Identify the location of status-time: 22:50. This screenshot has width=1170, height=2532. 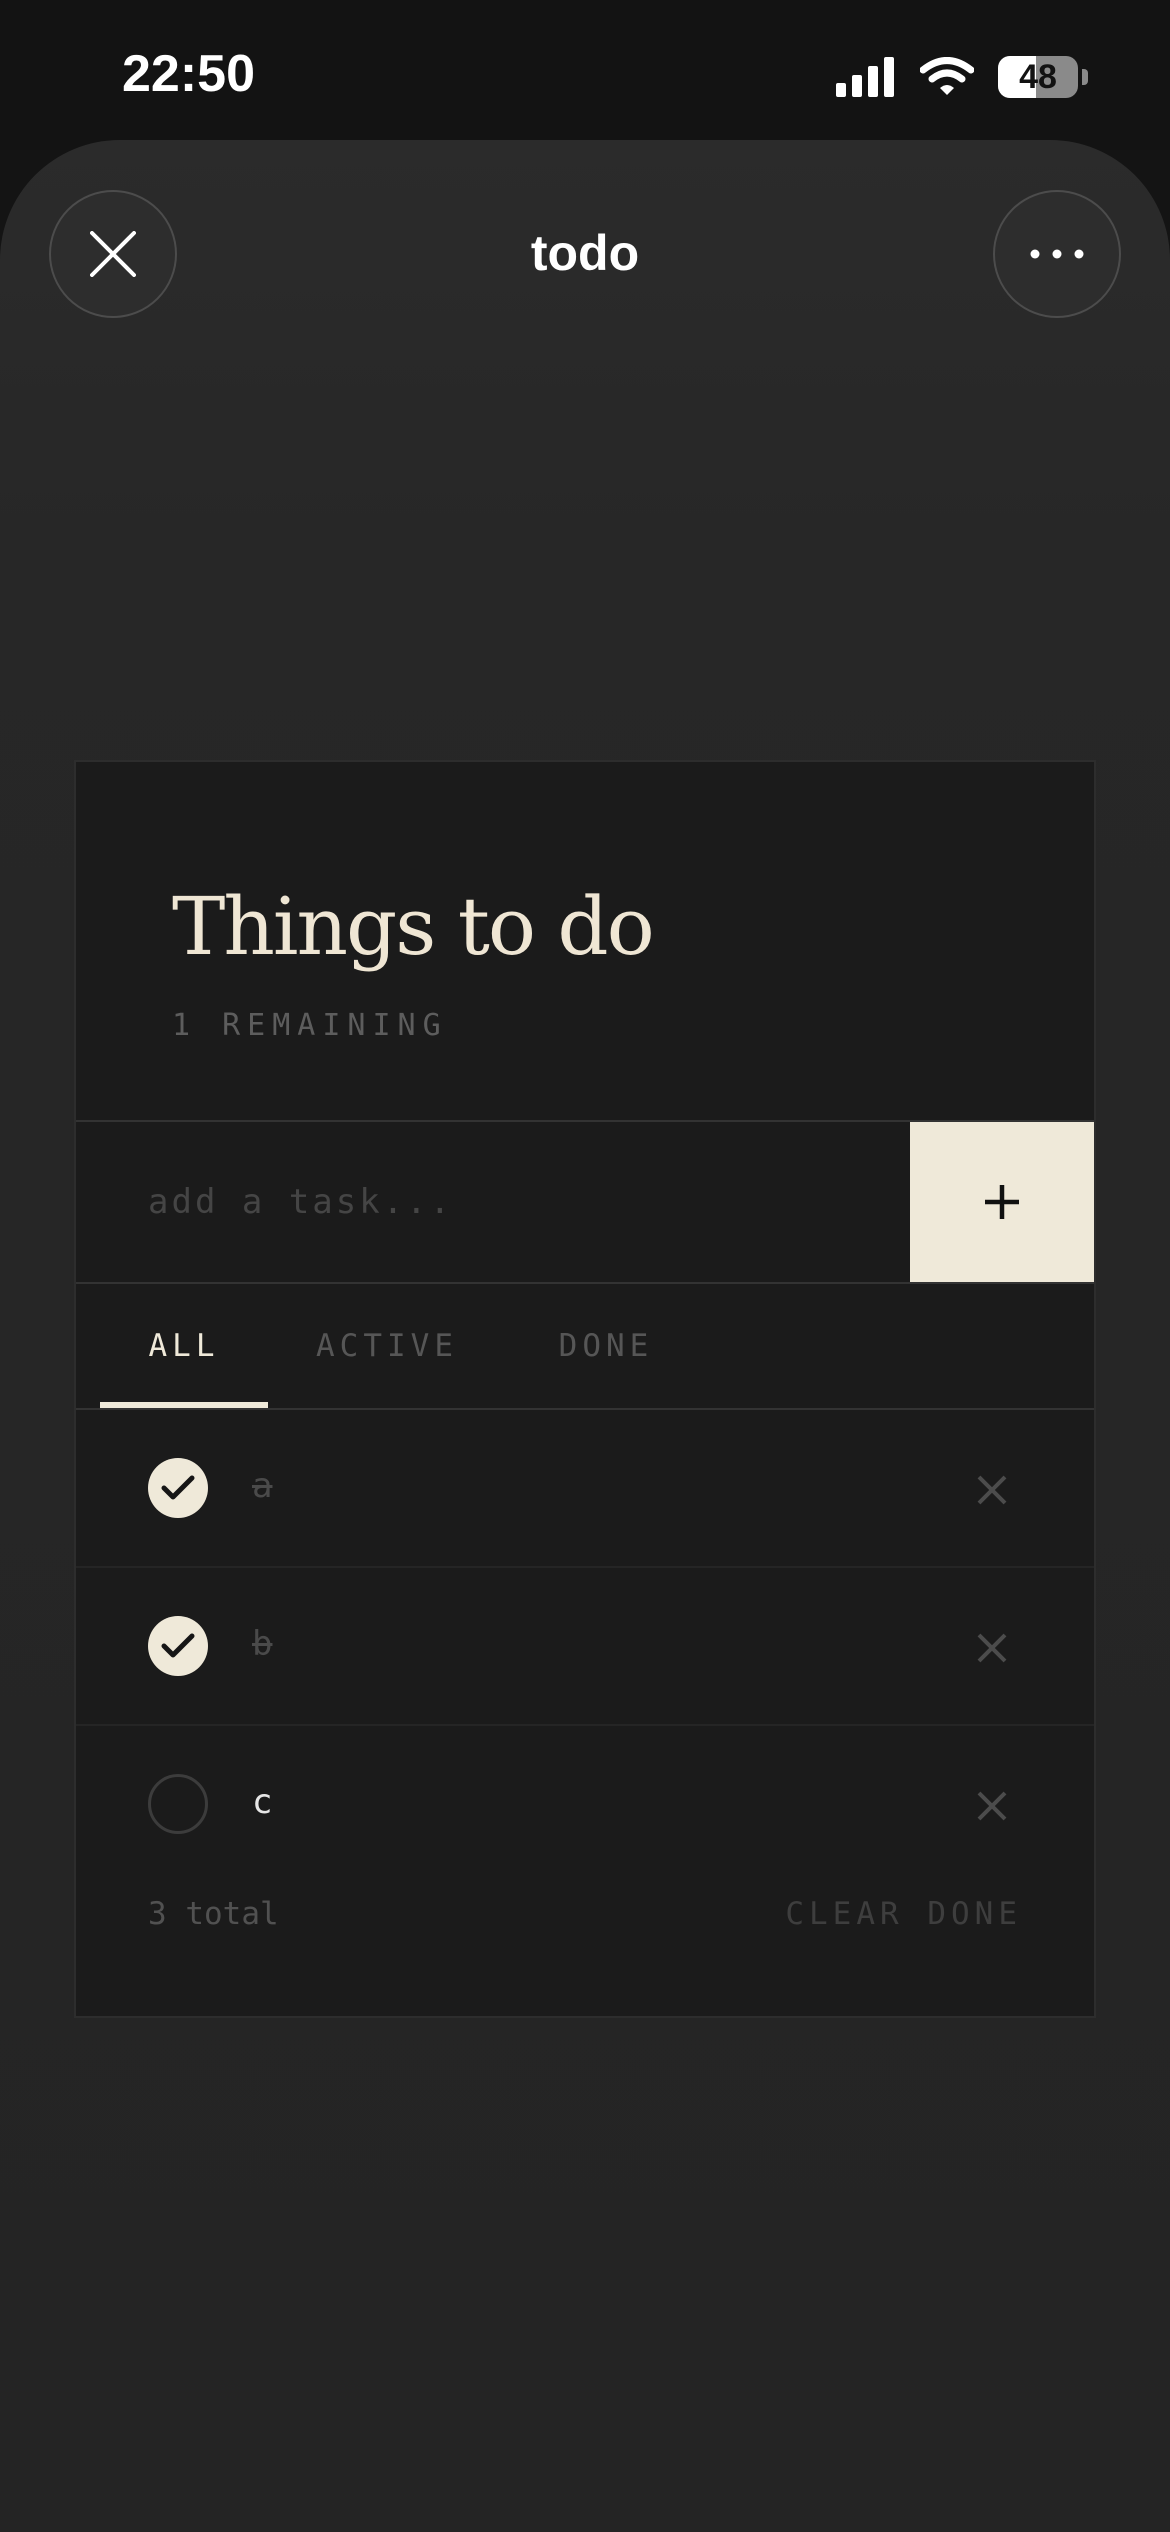
(188, 74).